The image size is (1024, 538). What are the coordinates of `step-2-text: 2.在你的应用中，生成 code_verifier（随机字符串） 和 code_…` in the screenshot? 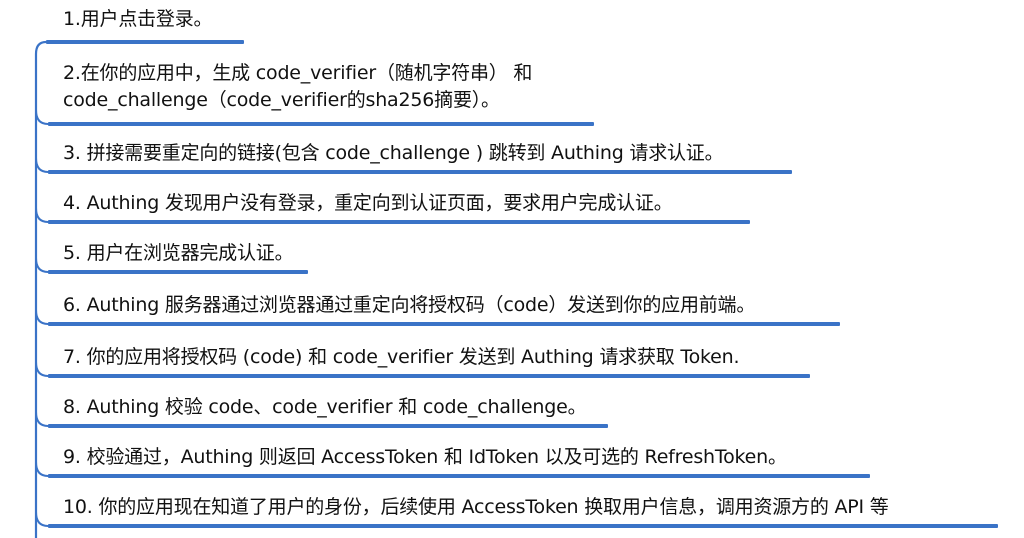 It's located at (297, 87).